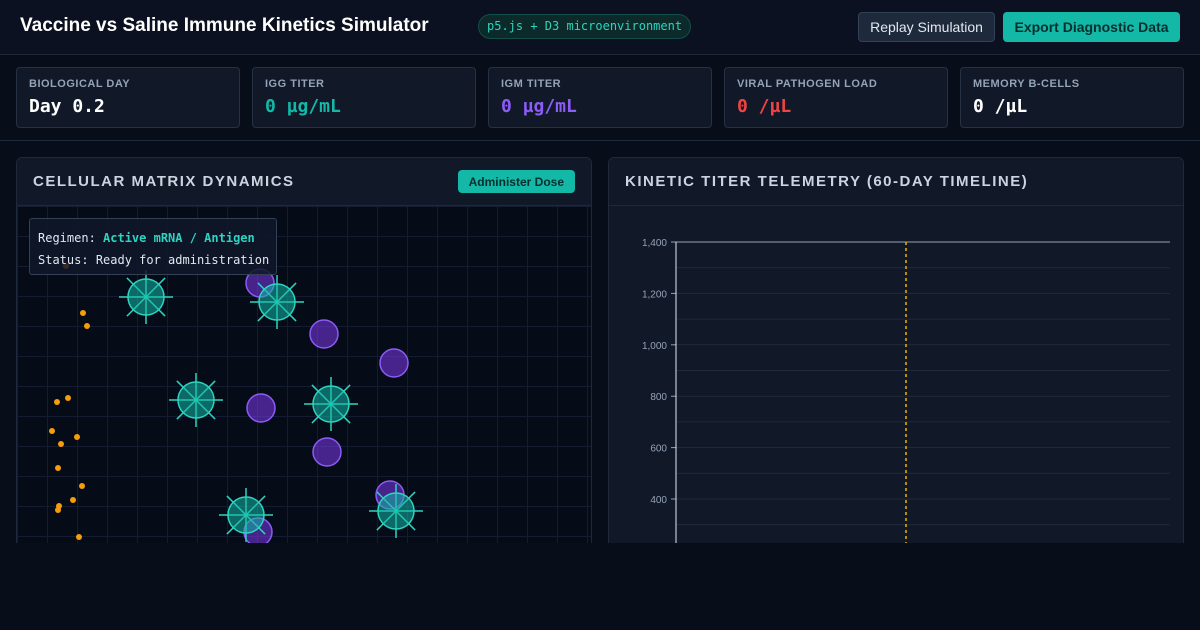 This screenshot has height=630, width=1200. What do you see at coordinates (585, 26) in the screenshot?
I see `tech-badge: p5.js + D3 microenvironment` at bounding box center [585, 26].